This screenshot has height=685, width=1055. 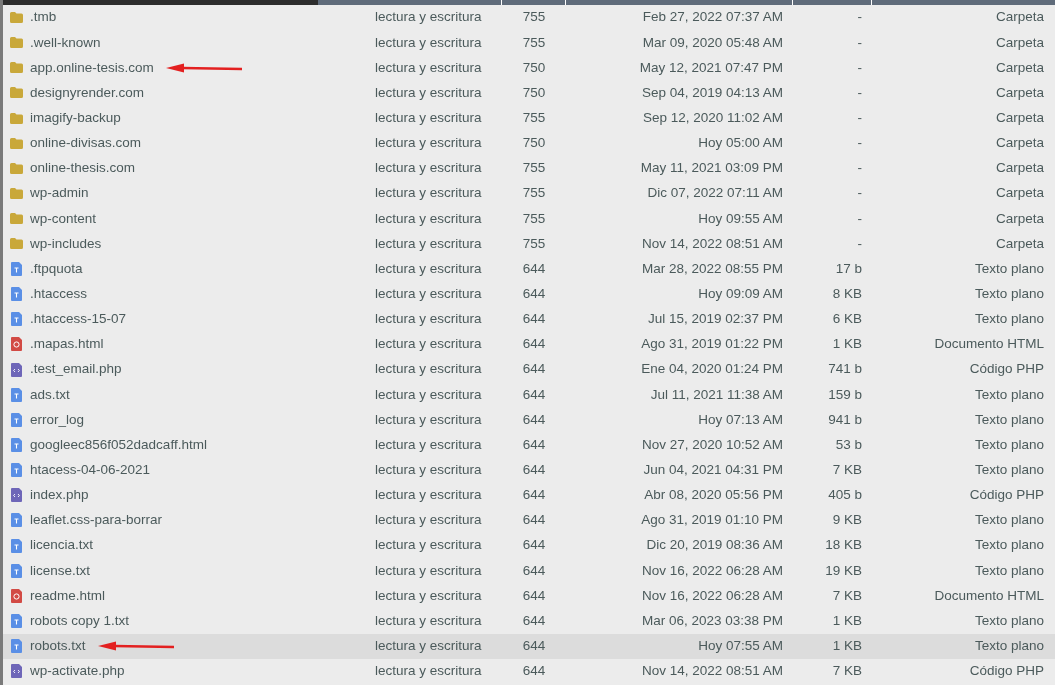 I want to click on code-file-icon, so click(x=16, y=495).